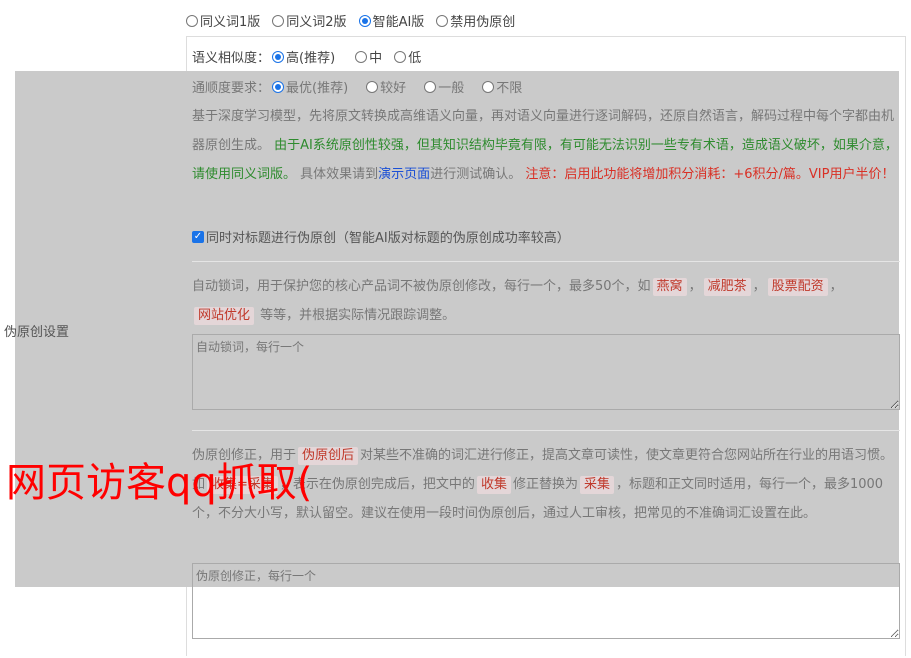 The width and height of the screenshot is (911, 658). What do you see at coordinates (476, 174) in the screenshot?
I see `ai-desc-text: 进行测试确认。` at bounding box center [476, 174].